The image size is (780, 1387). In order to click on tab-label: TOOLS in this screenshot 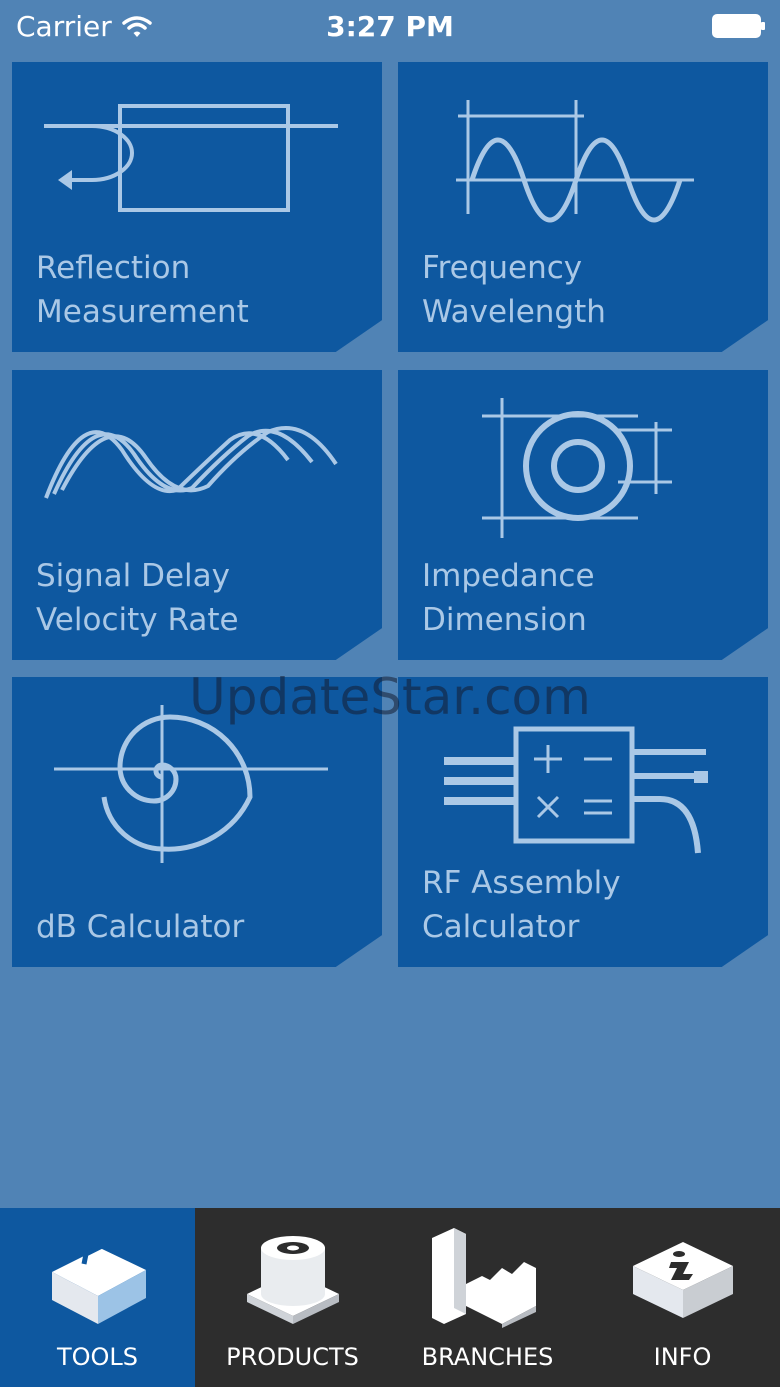, I will do `click(97, 1357)`.